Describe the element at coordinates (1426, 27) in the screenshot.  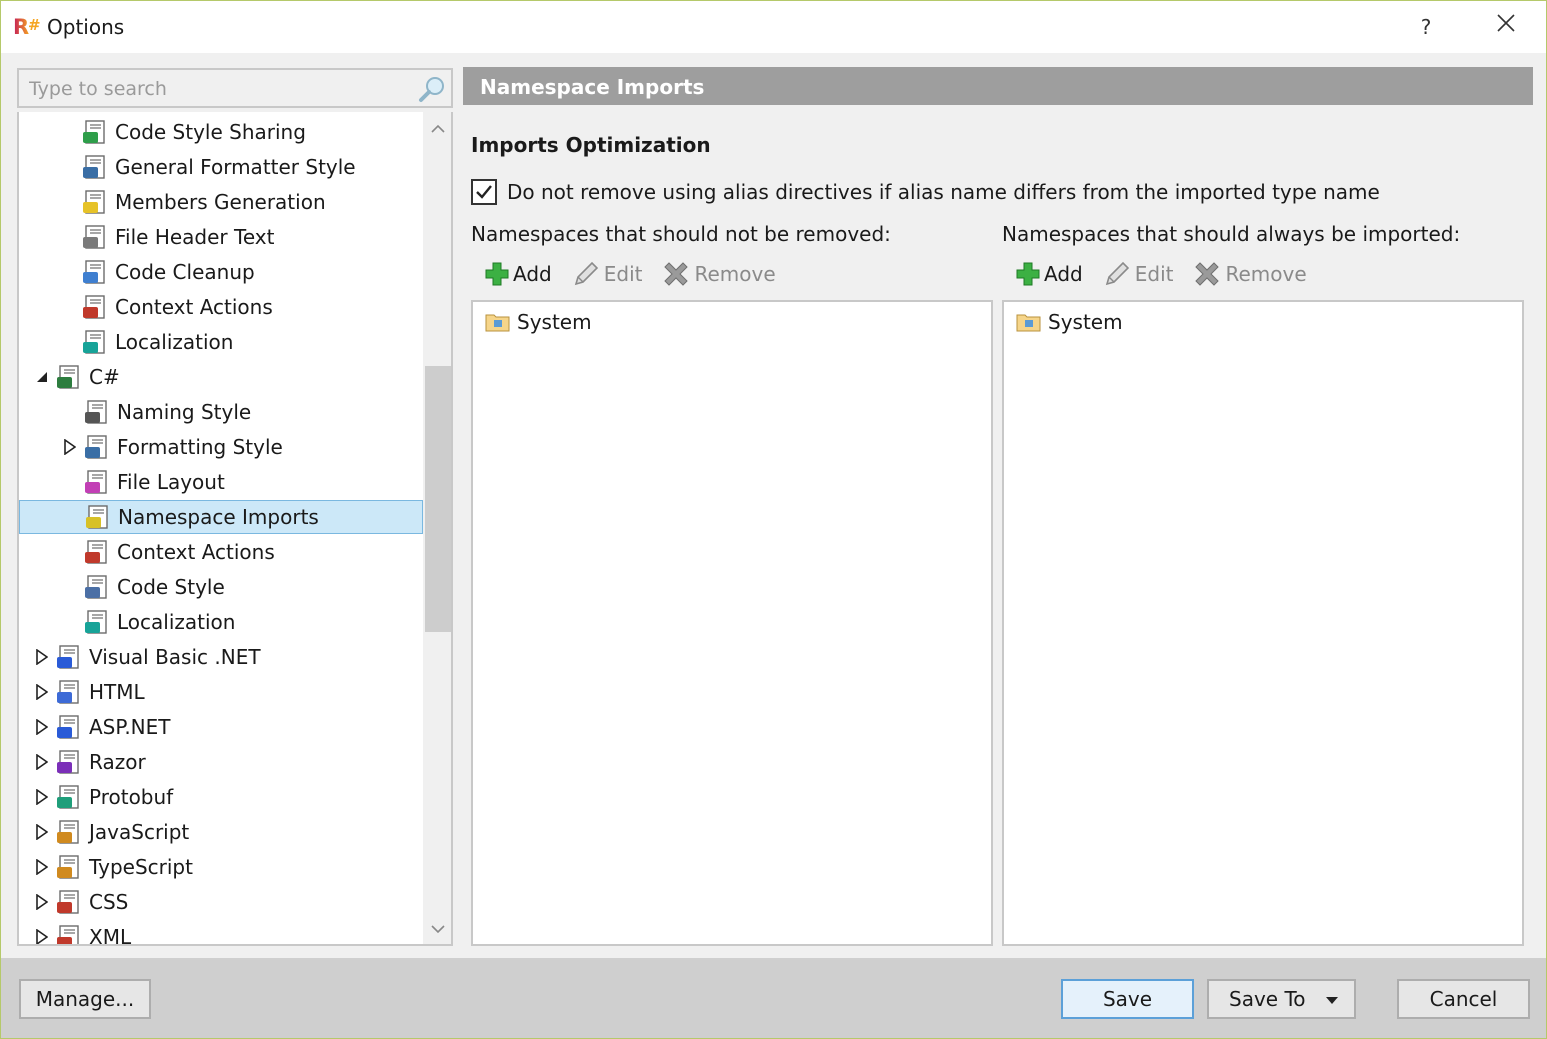
I see `help-button: ?` at that location.